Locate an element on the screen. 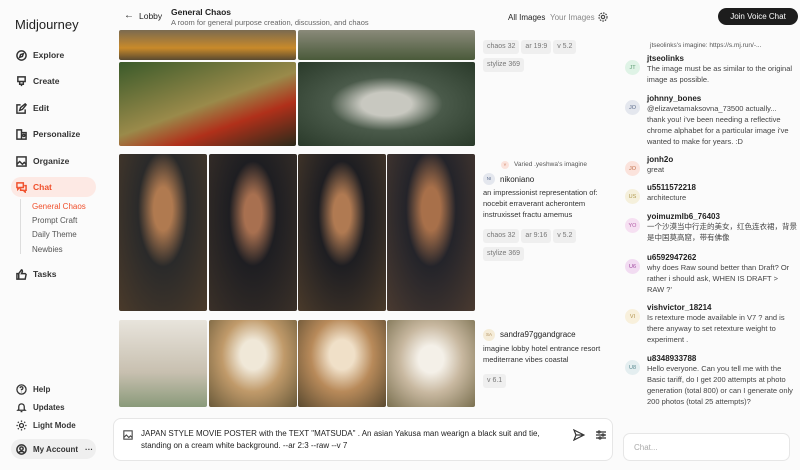  sidebar-item-edit: Edit is located at coordinates (53, 108).